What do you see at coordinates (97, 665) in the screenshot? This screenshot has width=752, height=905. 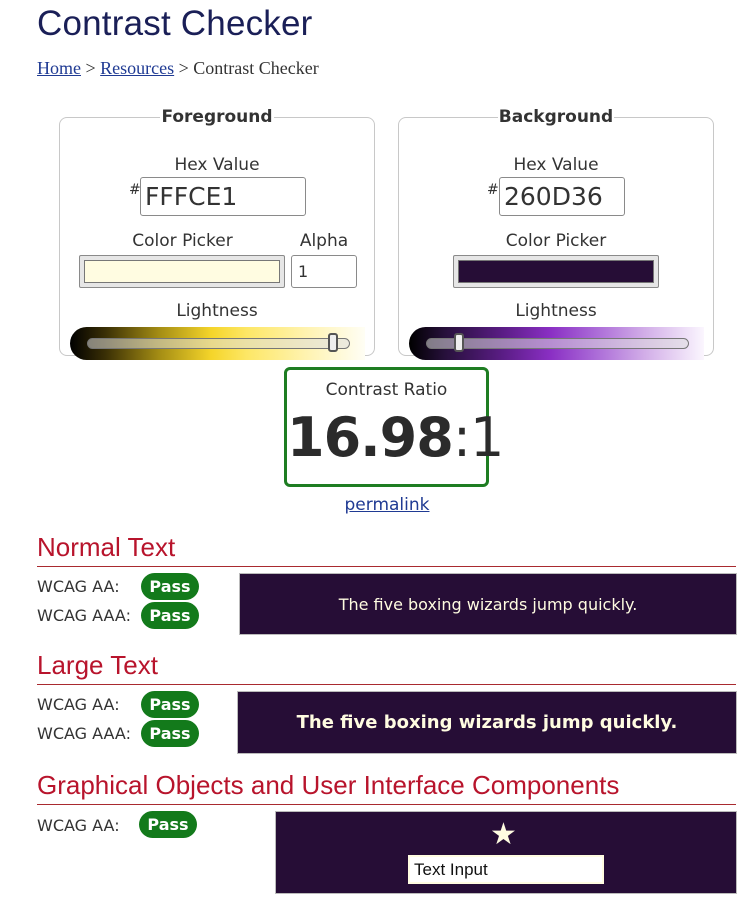 I see `large-text-heading: Large Text` at bounding box center [97, 665].